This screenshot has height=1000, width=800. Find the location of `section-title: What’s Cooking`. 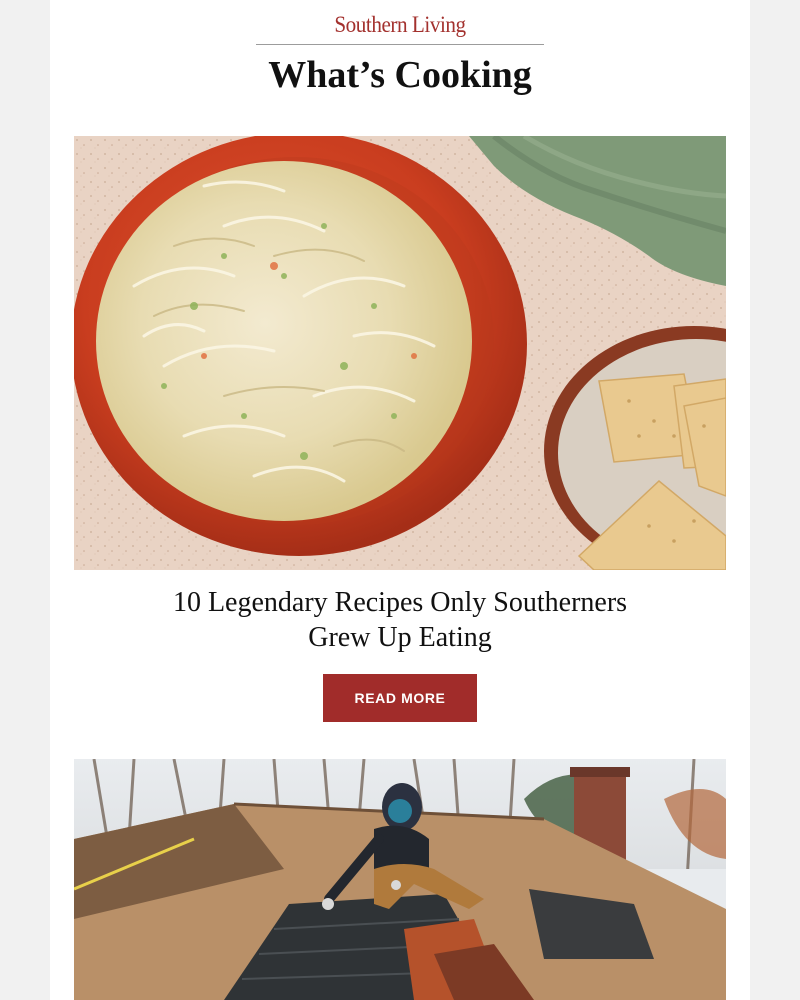

section-title: What’s Cooking is located at coordinates (400, 75).